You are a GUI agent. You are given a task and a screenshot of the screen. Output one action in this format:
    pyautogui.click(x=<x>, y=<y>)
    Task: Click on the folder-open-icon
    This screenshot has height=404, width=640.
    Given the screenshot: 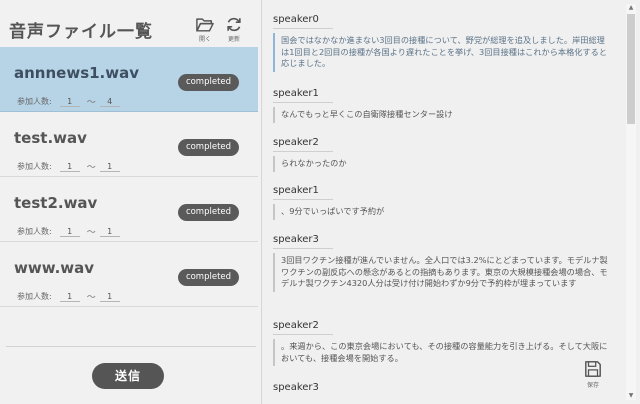 What is the action you would take?
    pyautogui.click(x=205, y=25)
    